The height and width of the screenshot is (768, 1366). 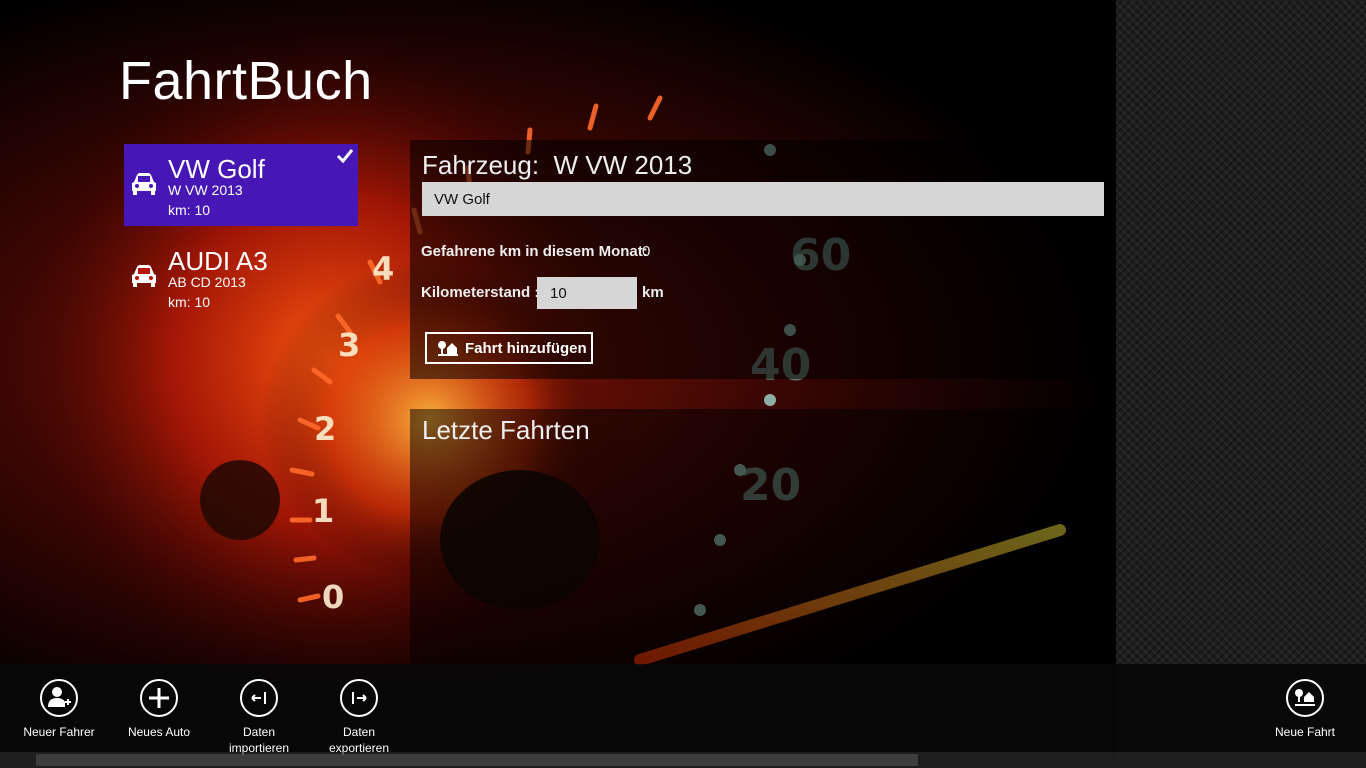 What do you see at coordinates (506, 430) in the screenshot?
I see `recent-trips-heading: Letzte Fahrten` at bounding box center [506, 430].